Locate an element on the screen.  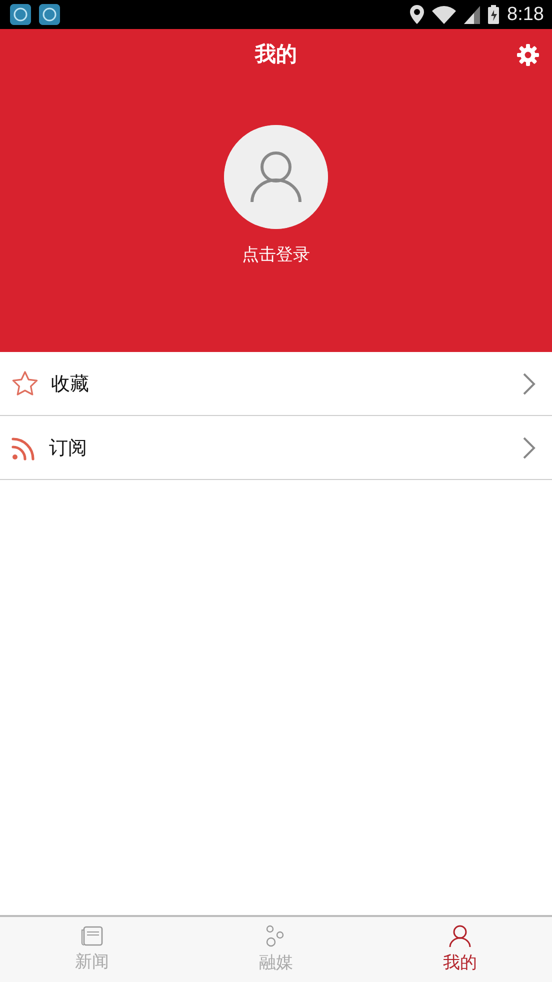
star-icon is located at coordinates (25, 384).